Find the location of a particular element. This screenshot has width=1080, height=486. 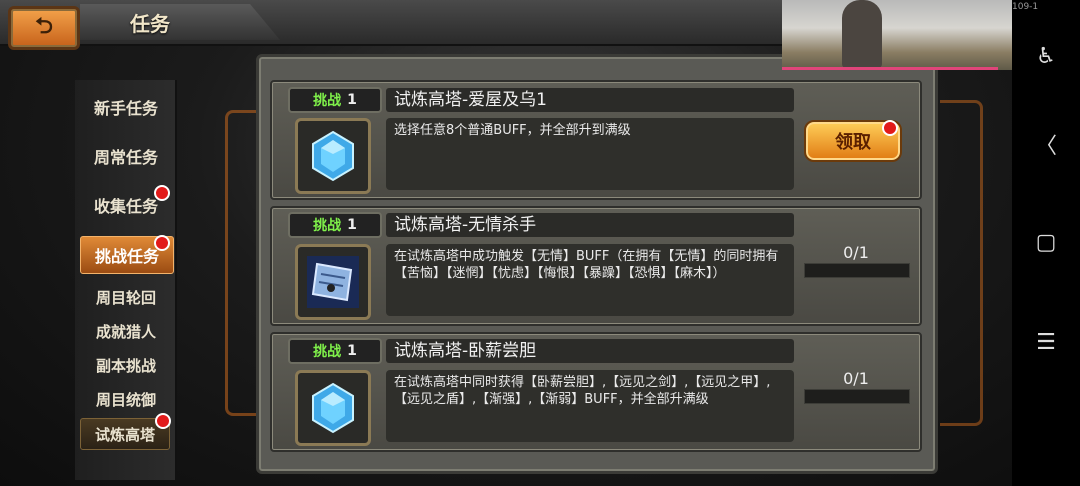

back-arrow-icon: ⮌ is located at coordinates (44, 26).